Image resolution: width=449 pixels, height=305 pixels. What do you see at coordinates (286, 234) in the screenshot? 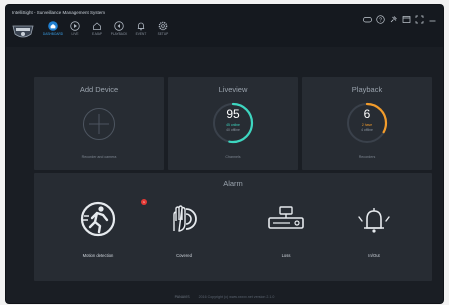
I see `alarm-loss: Loss` at bounding box center [286, 234].